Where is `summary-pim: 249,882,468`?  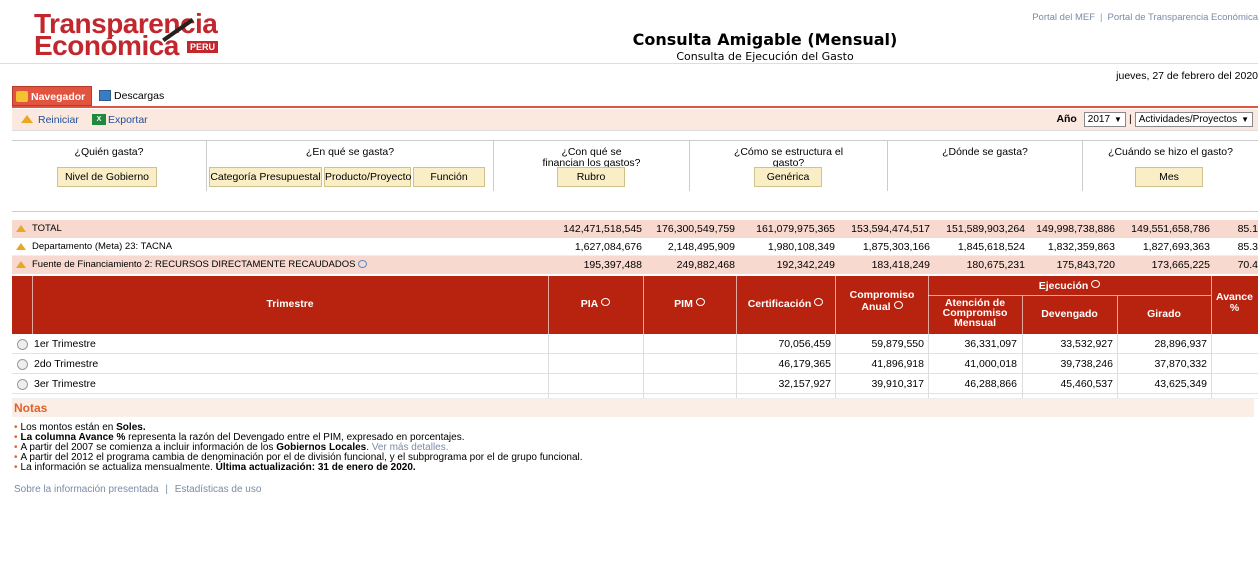
summary-pim: 249,882,468 is located at coordinates (705, 265).